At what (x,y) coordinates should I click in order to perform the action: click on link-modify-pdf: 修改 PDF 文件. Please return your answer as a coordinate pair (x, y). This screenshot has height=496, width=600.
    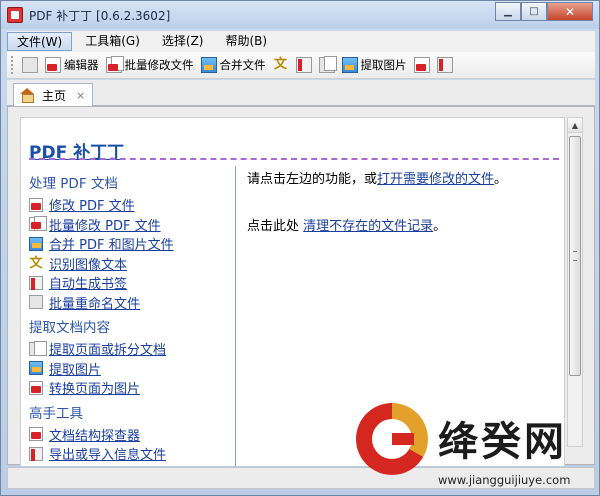
    Looking at the image, I should click on (92, 204).